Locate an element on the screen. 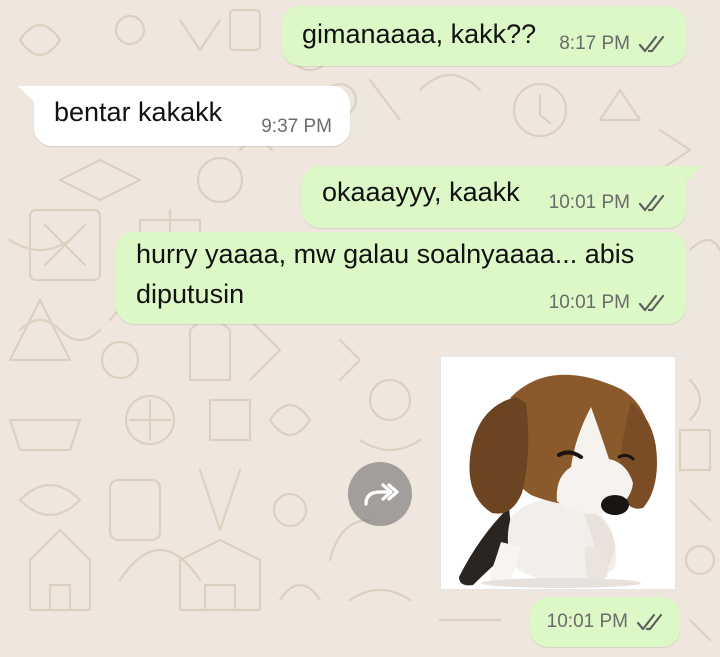 The image size is (720, 657). message-meta: 8:17 PM is located at coordinates (613, 44).